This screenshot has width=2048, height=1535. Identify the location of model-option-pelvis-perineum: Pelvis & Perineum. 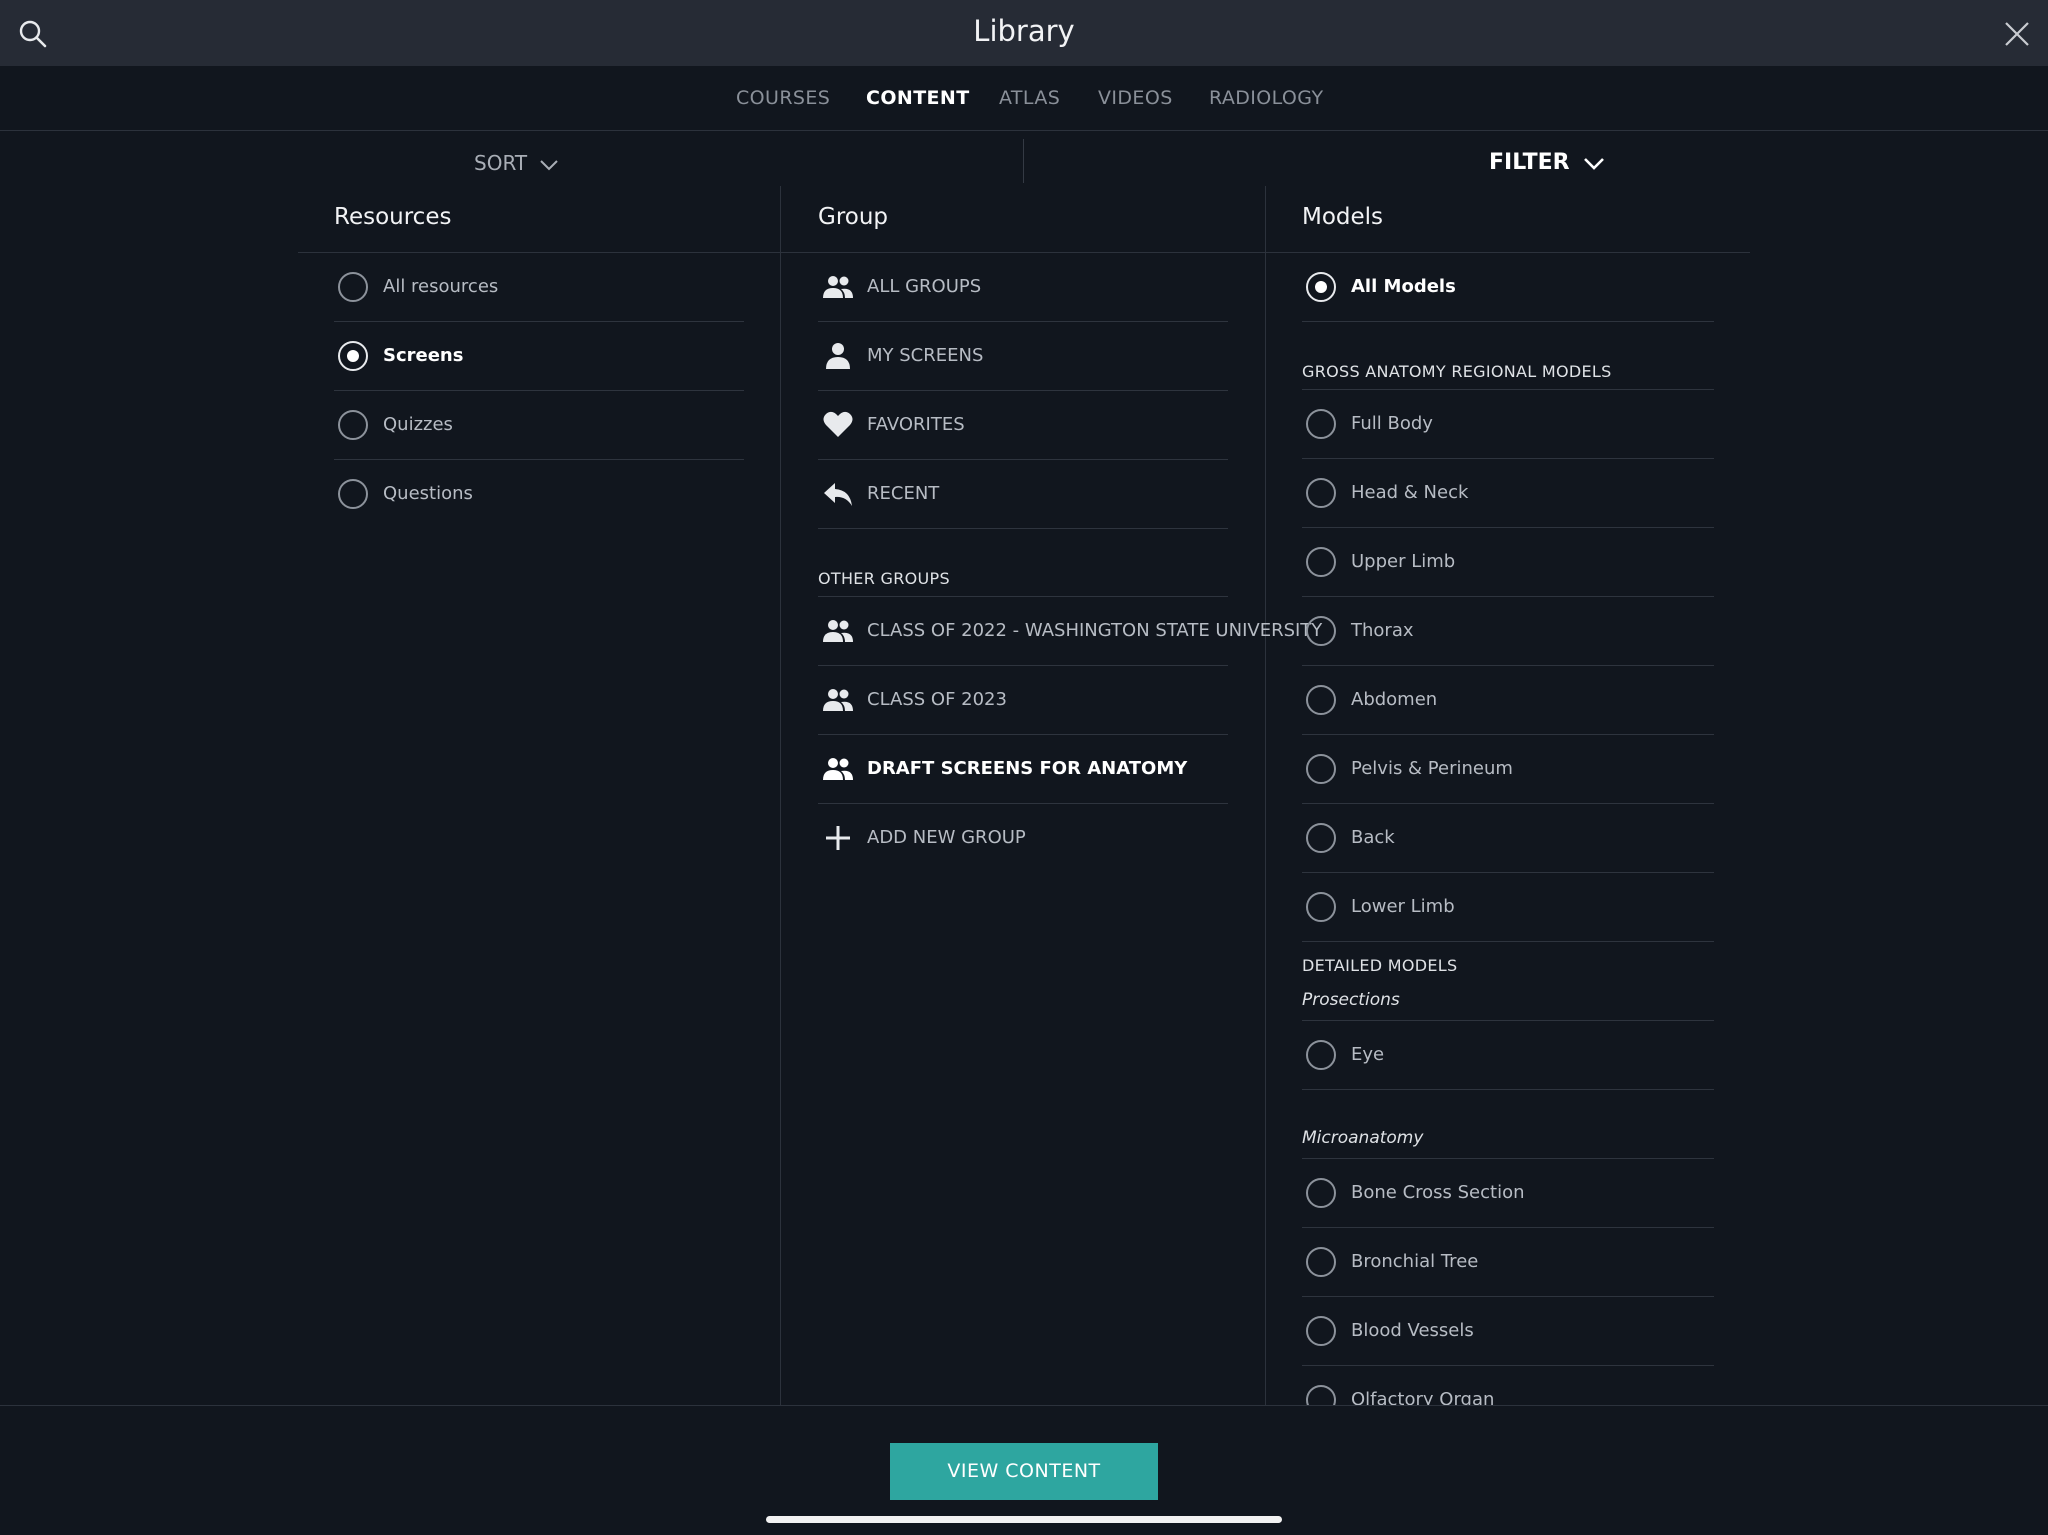
(1508, 769).